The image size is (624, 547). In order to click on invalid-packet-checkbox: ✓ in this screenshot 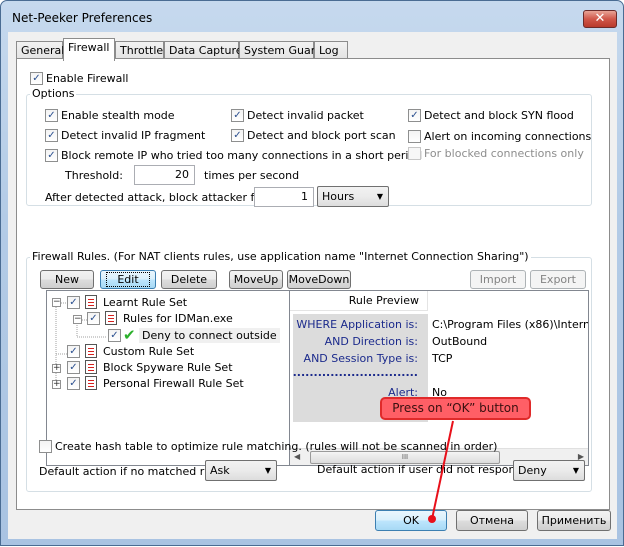, I will do `click(237, 115)`.